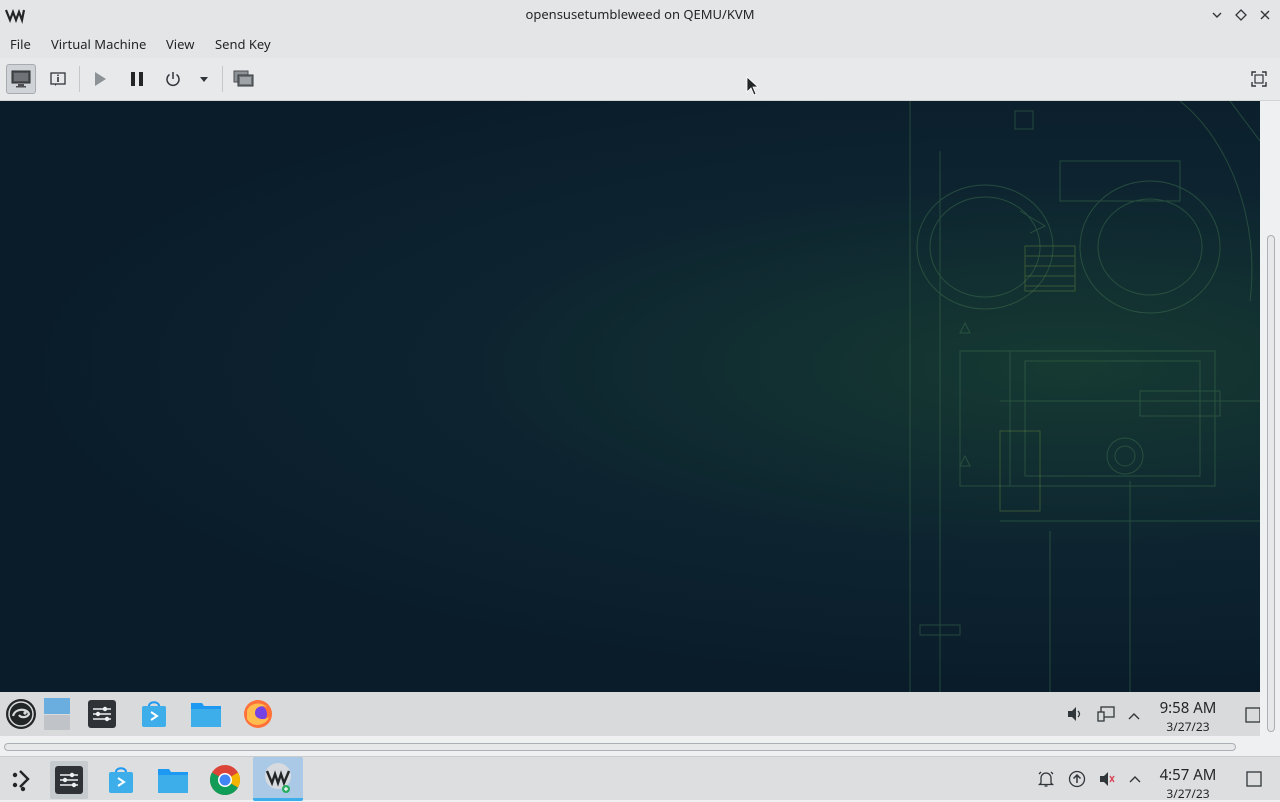  What do you see at coordinates (1271, 483) in the screenshot?
I see `vertical-scrollbar-thumb` at bounding box center [1271, 483].